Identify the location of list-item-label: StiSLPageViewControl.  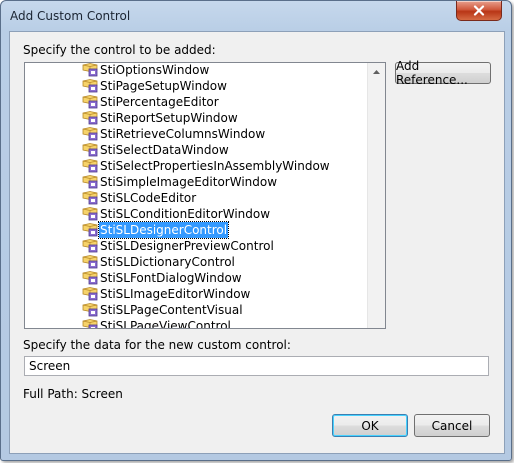
(165, 324).